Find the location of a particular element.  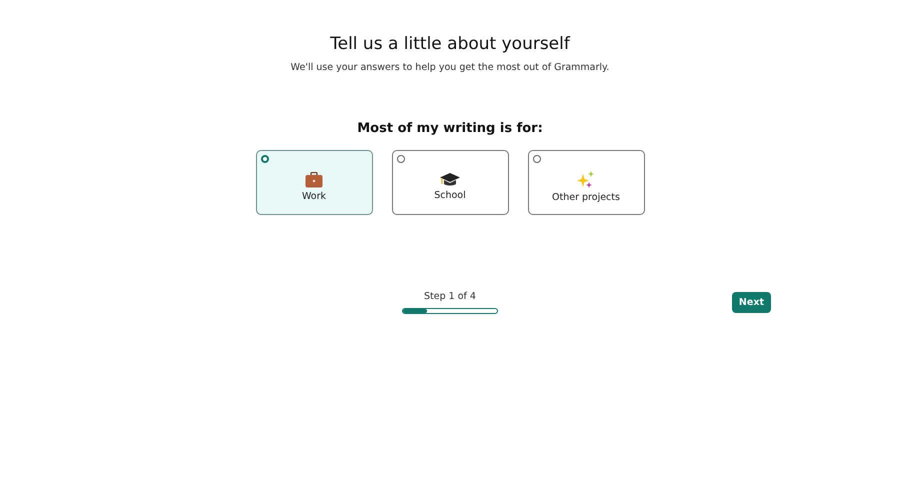

option-label: School is located at coordinates (450, 195).